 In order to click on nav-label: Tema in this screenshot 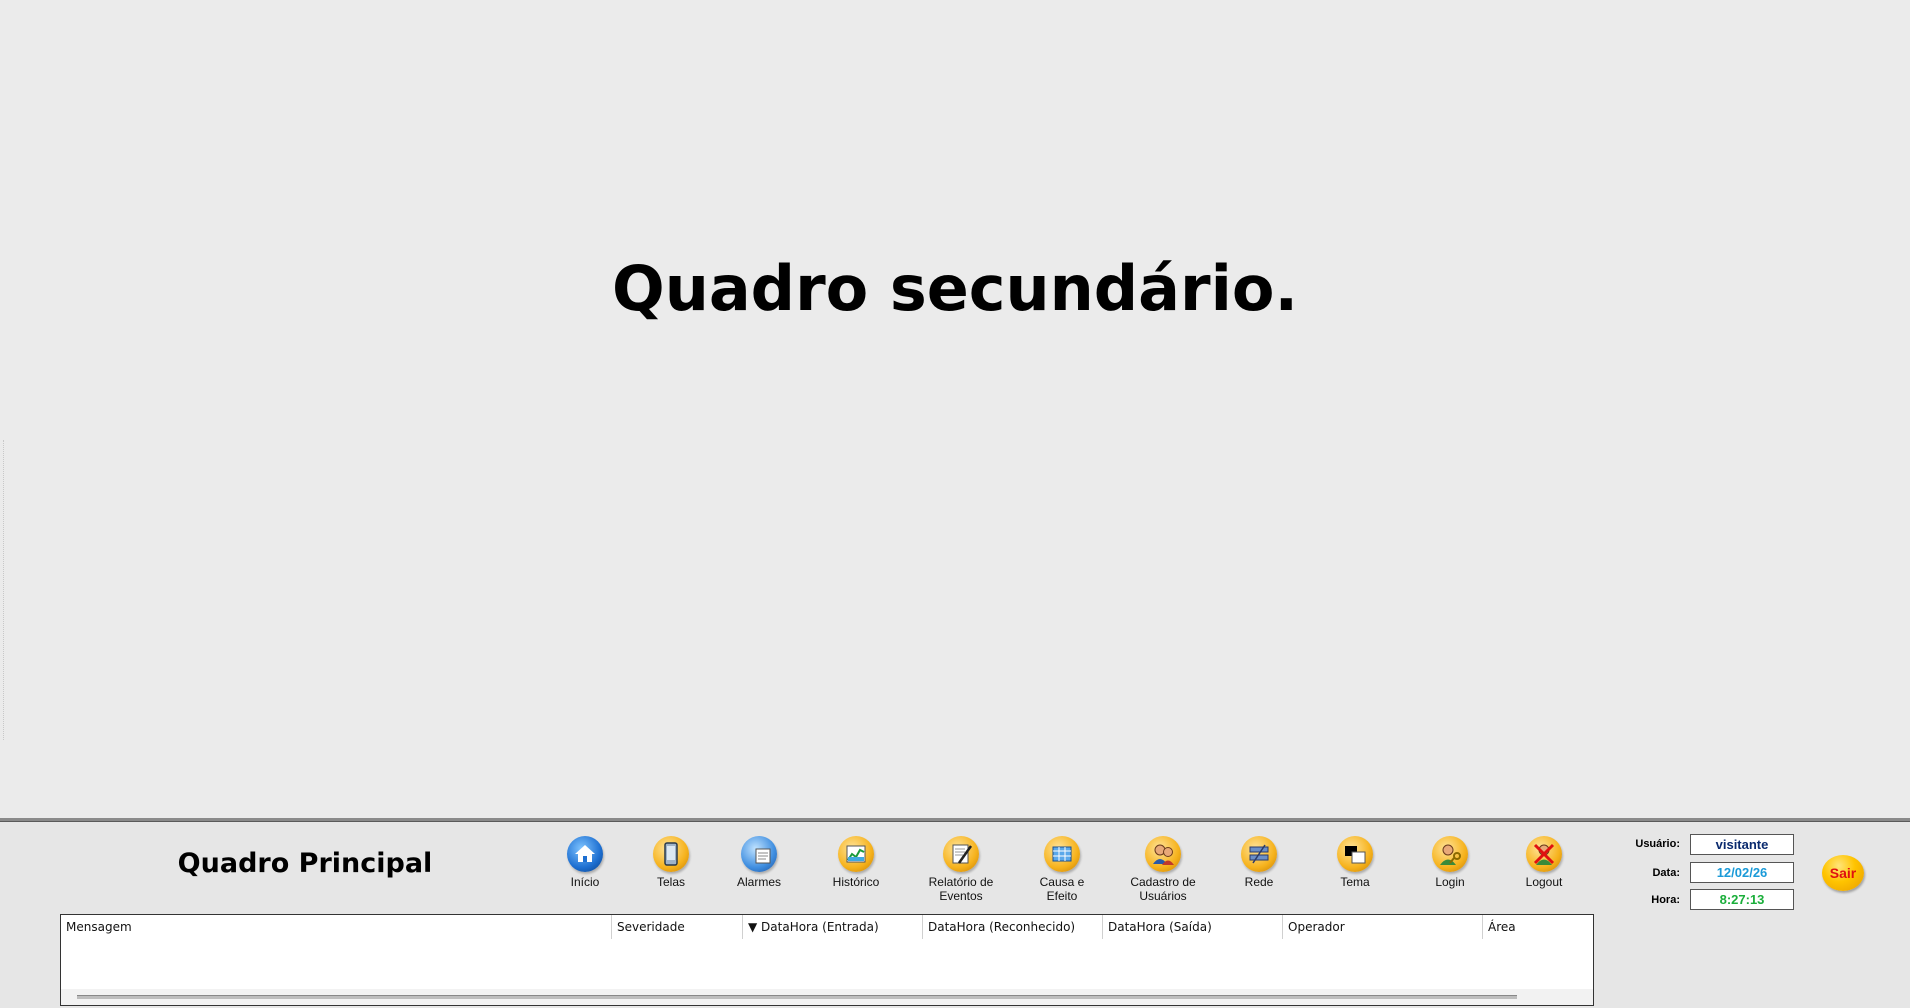, I will do `click(1355, 882)`.